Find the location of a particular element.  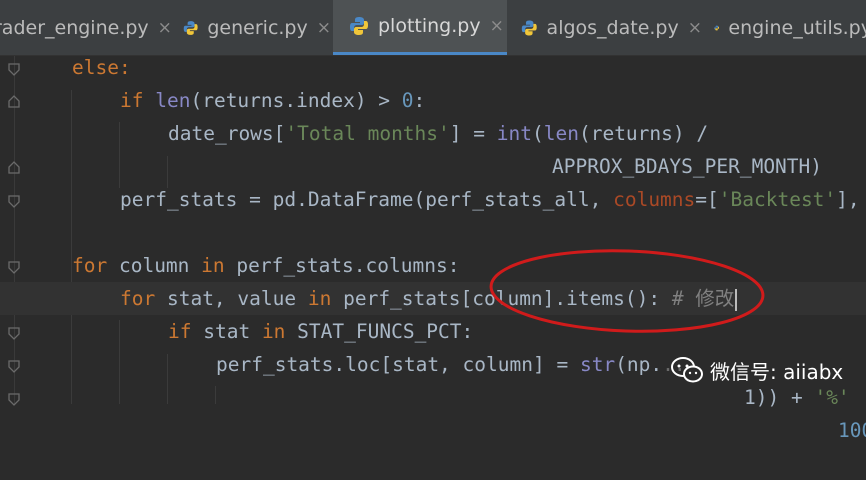

tab-plotting: plotting.py × is located at coordinates (420, 27).